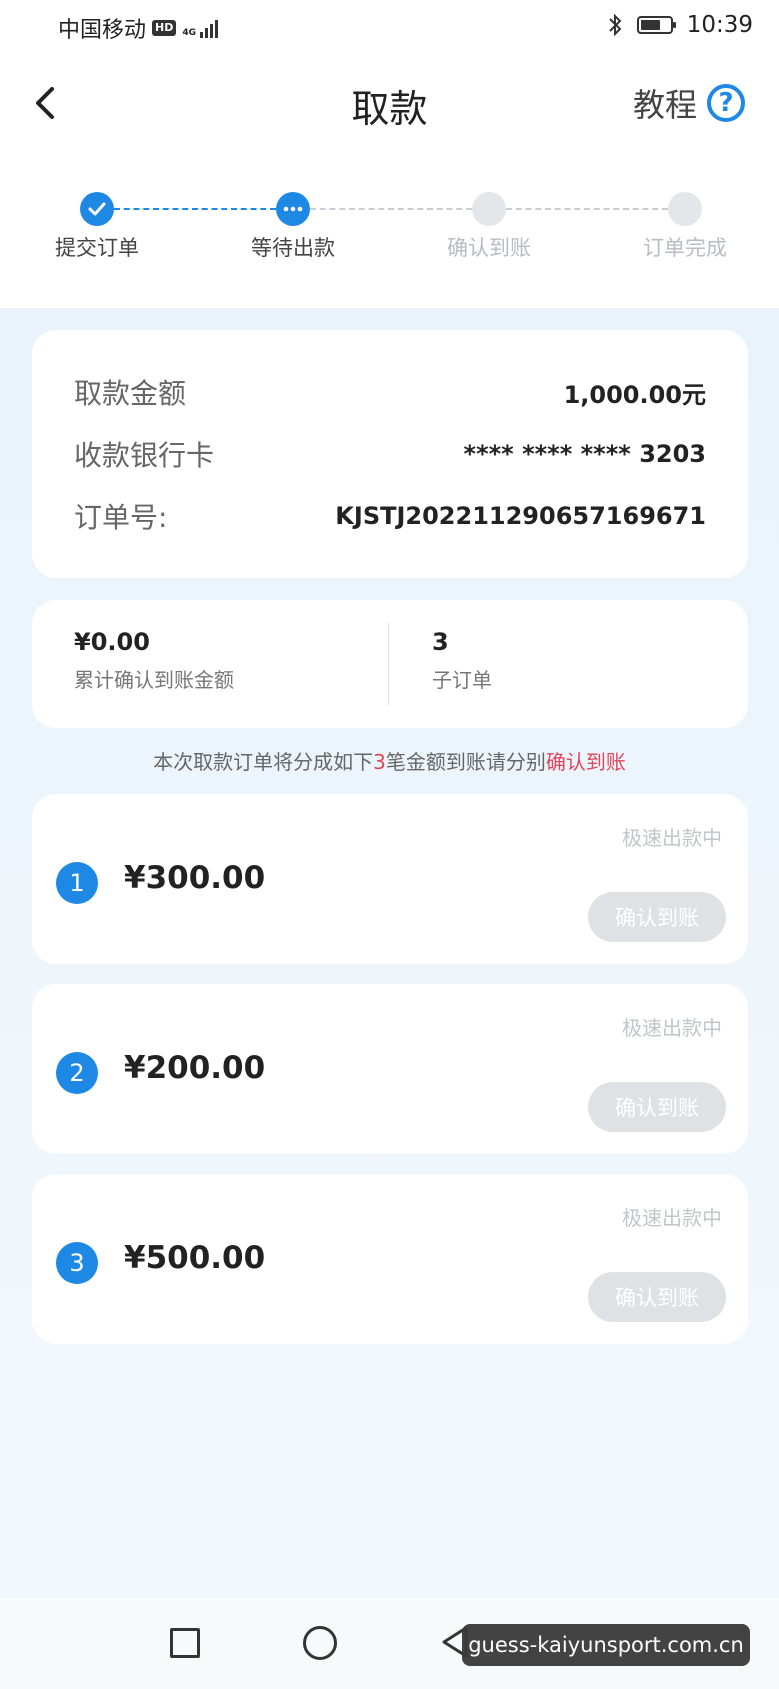 This screenshot has height=1689, width=779. Describe the element at coordinates (586, 762) in the screenshot. I see `notice-confirm-link: 确认到账` at that location.